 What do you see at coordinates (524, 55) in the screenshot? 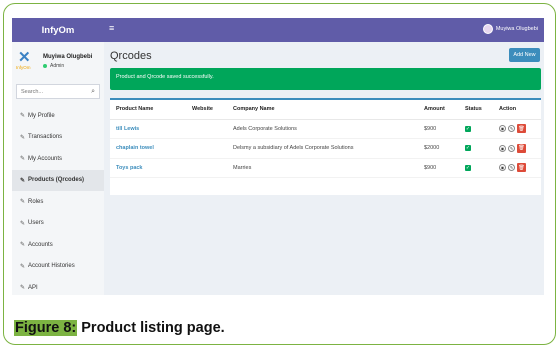
I see `add-new-button: Add New` at bounding box center [524, 55].